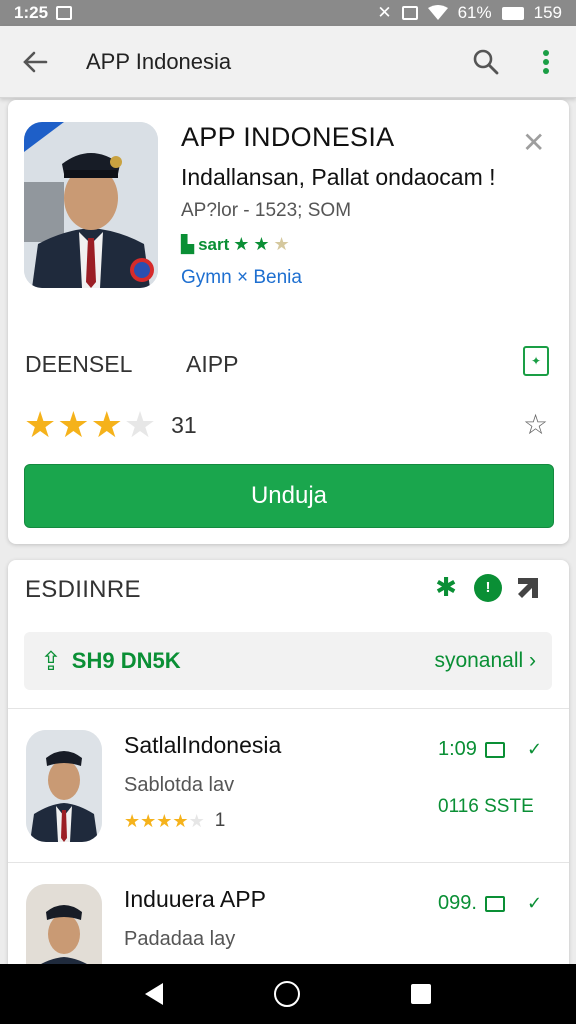 The width and height of the screenshot is (576, 1024). I want to click on update-link-text: syonanall, so click(479, 660).